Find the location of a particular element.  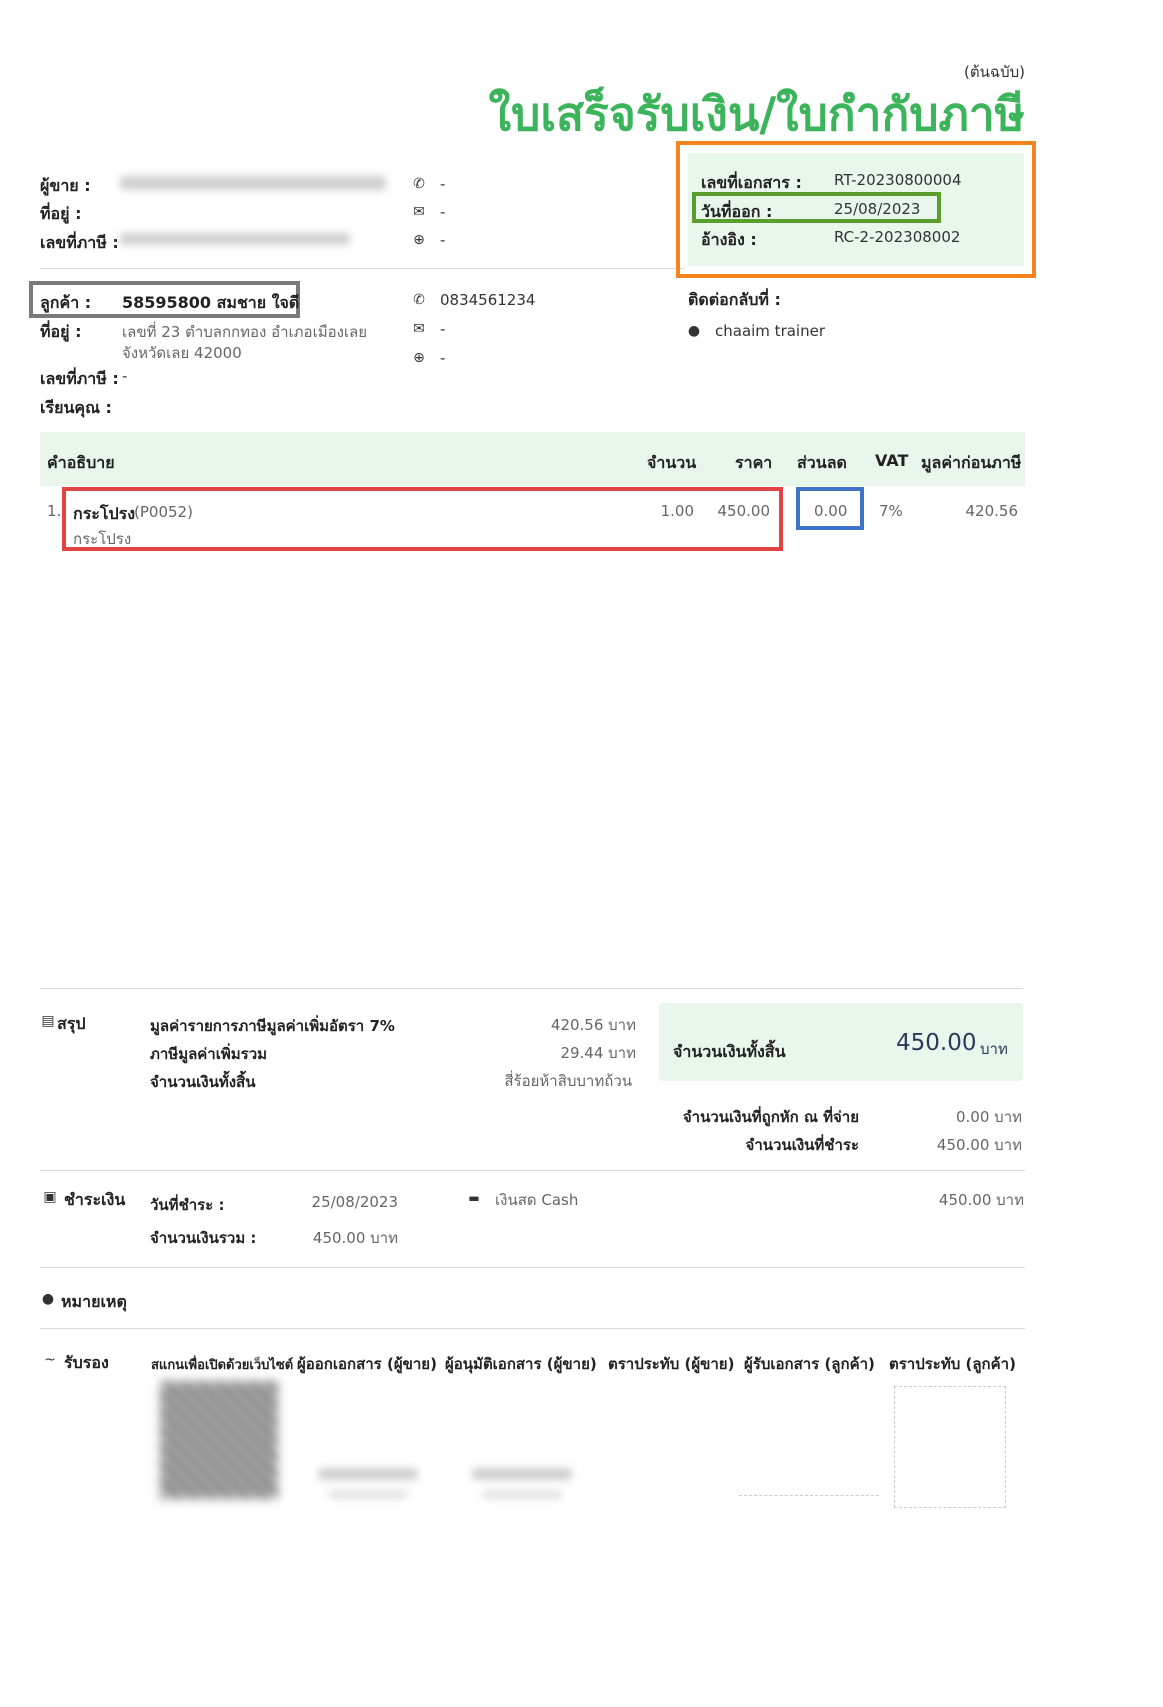

sign-label-receiver: ผู้รับเอกสาร (ลูกค้า) is located at coordinates (809, 1364).